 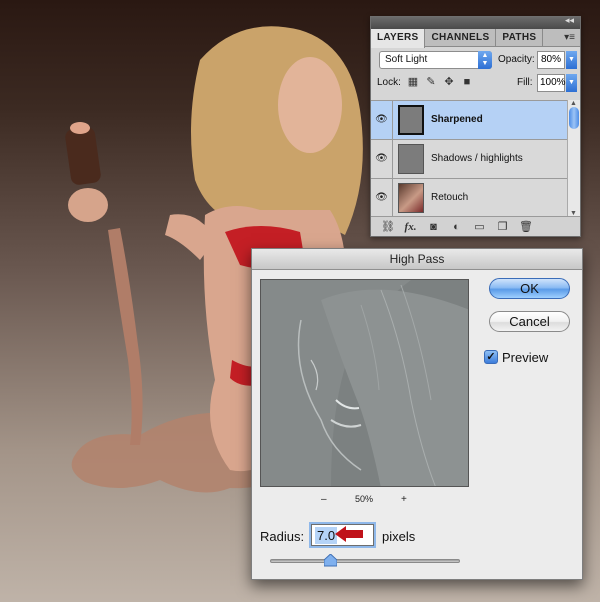 What do you see at coordinates (475, 83) in the screenshot?
I see `lock-row: Lock: ▦ ✎ ✥ ■ Fill: 100% ▼` at bounding box center [475, 83].